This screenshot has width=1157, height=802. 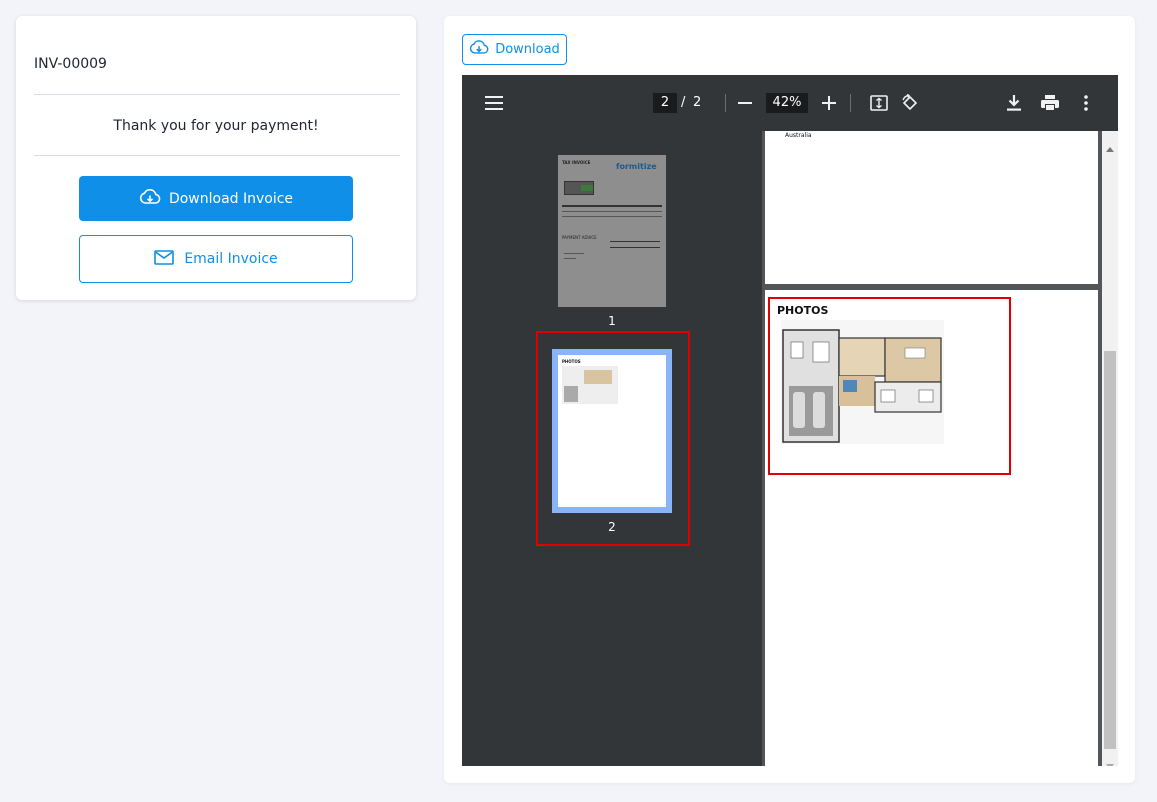 I want to click on download-button: Download, so click(x=514, y=49).